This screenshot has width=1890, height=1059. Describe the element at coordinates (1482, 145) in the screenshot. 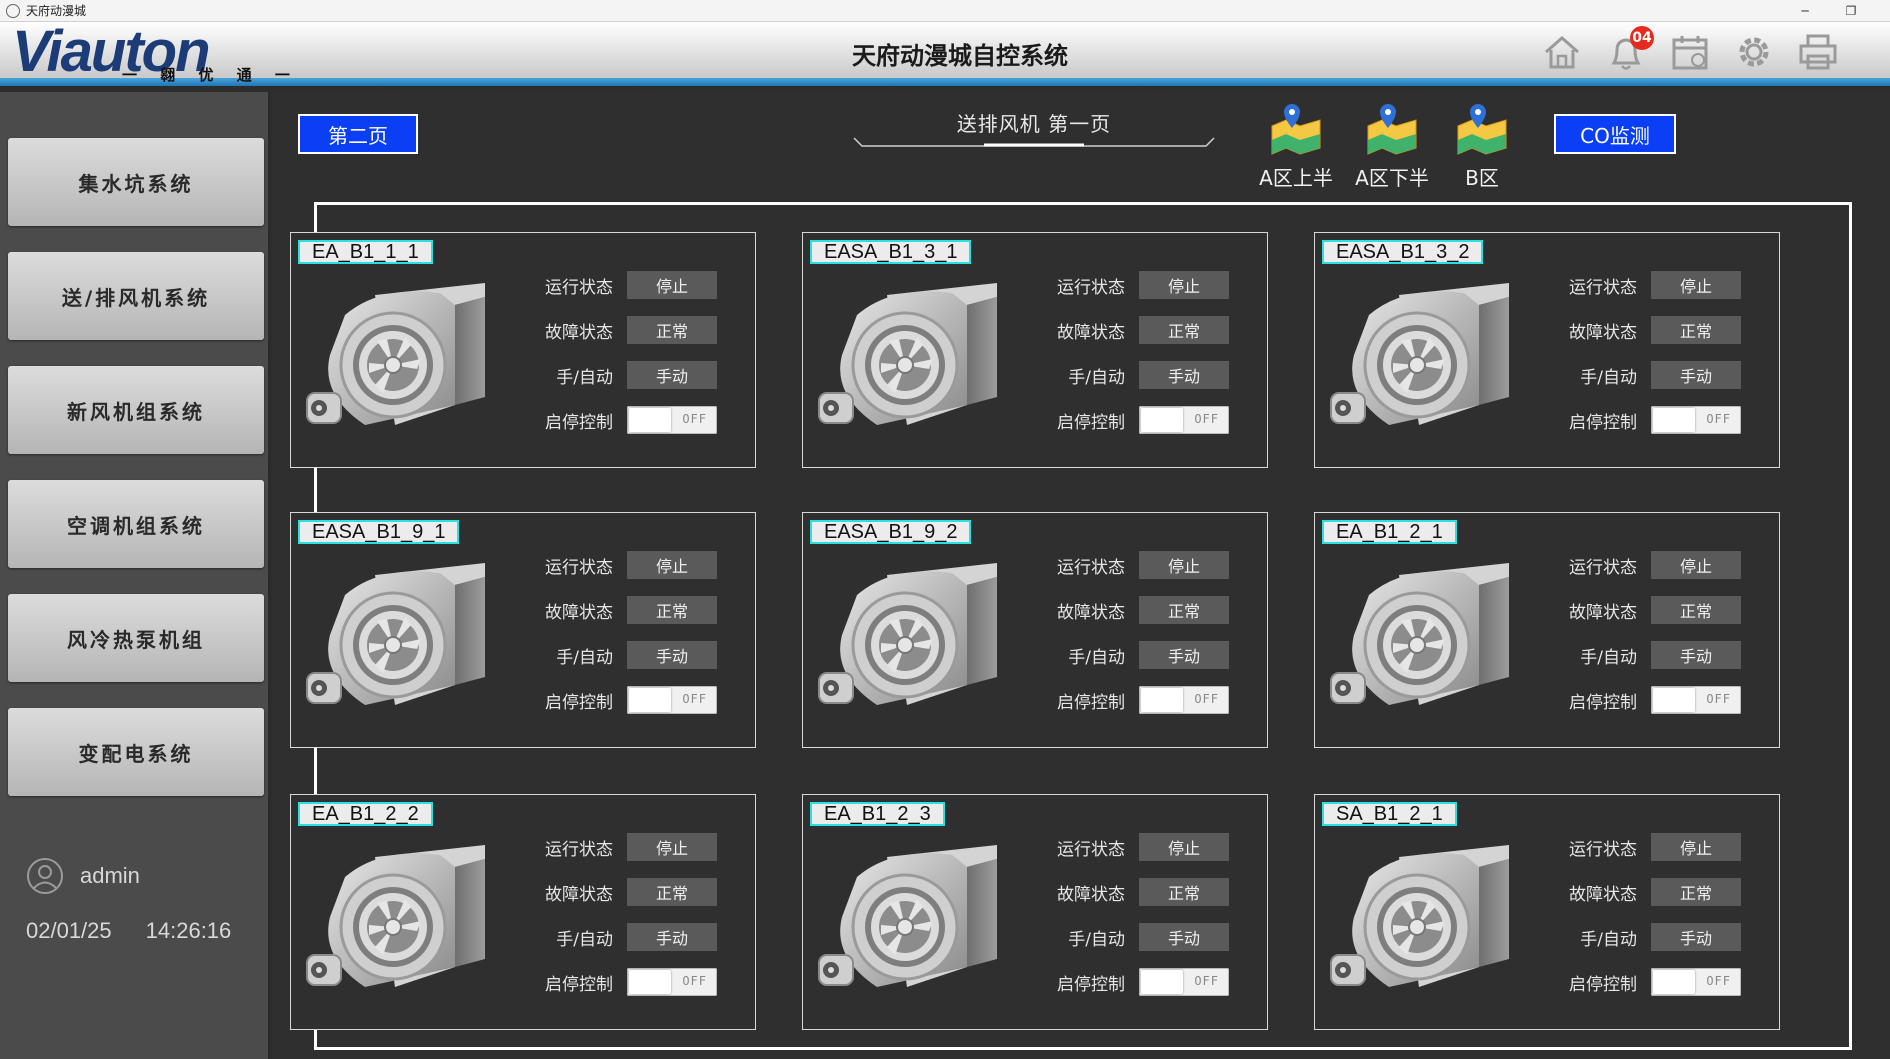

I see `area-b-link: B区` at that location.